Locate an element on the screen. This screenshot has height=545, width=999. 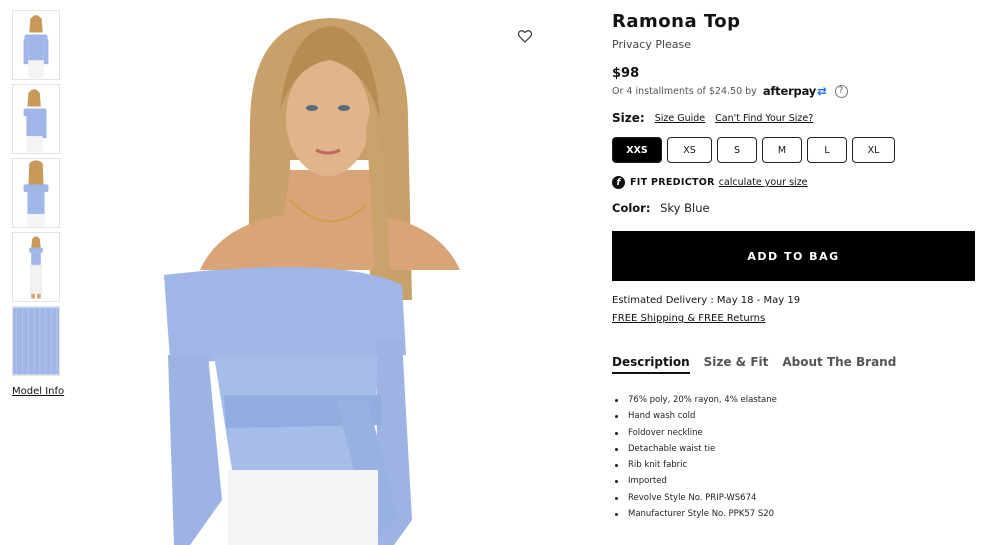
product-price: $98 is located at coordinates (626, 73).